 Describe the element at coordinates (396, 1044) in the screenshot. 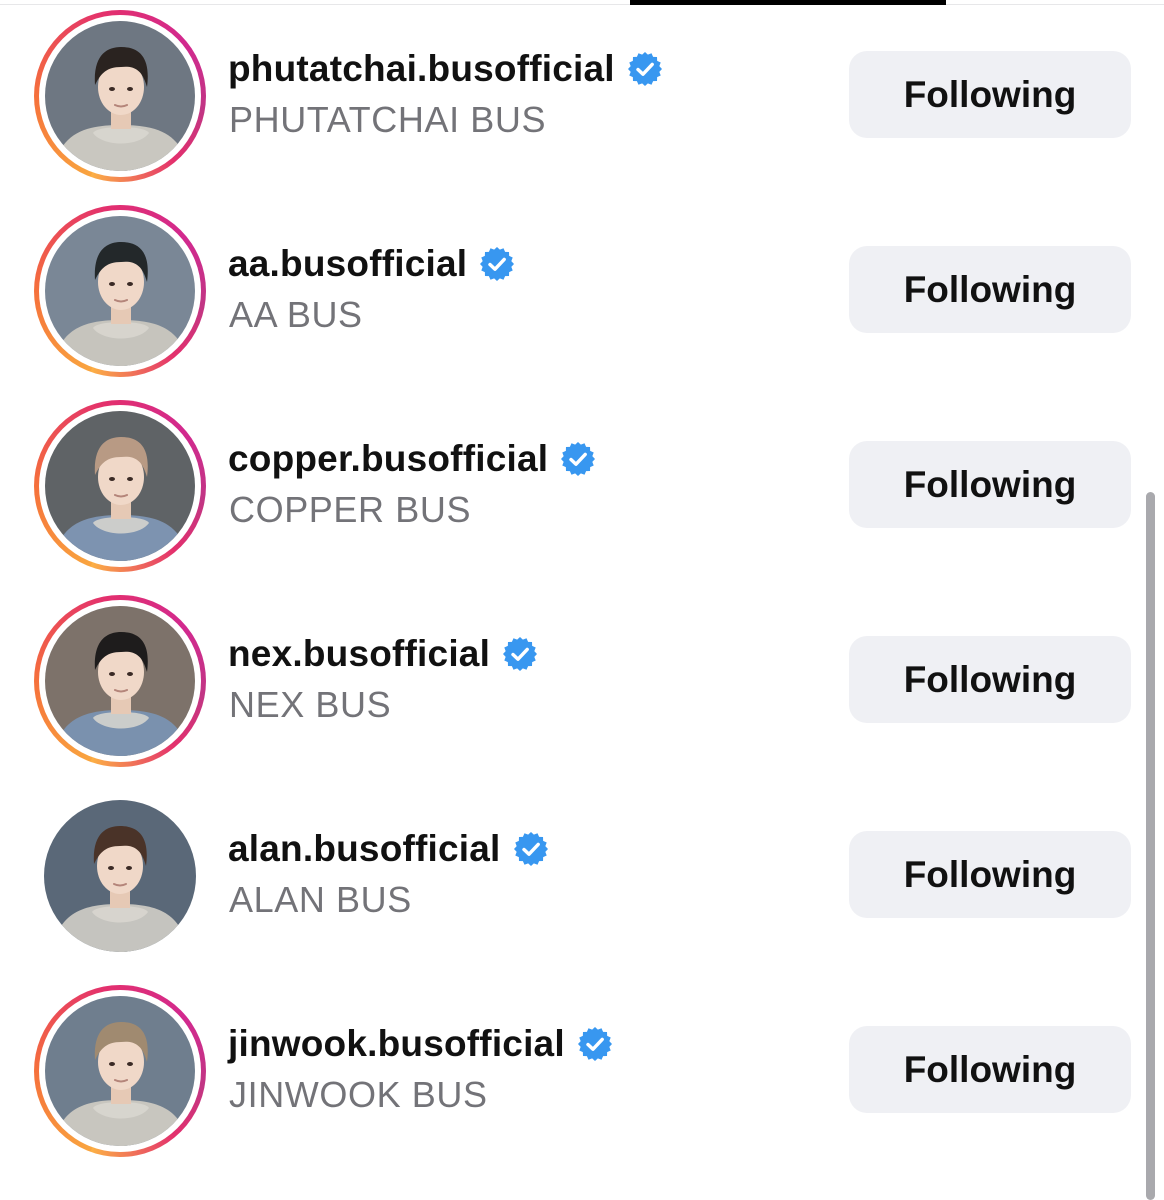

I see `username: jinwook.busofficial` at that location.